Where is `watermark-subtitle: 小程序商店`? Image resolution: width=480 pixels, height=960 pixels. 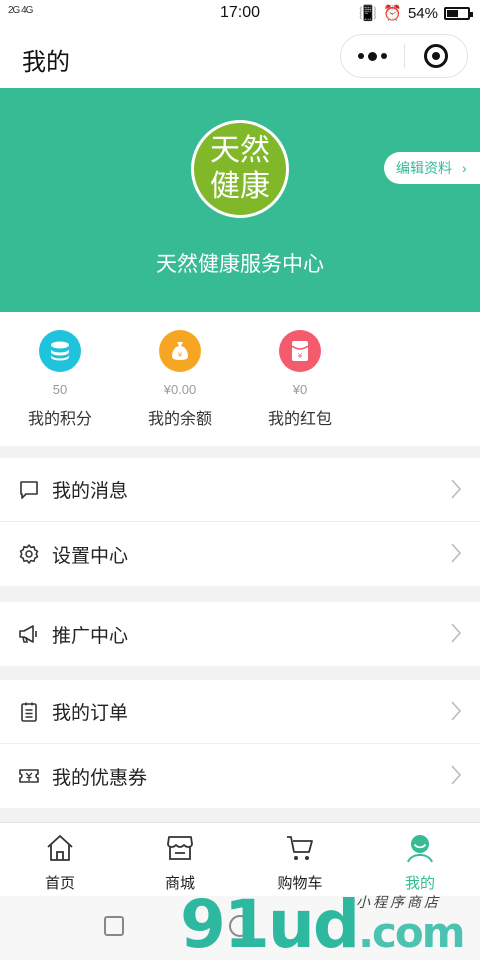 watermark-subtitle: 小程序商店 is located at coordinates (398, 903).